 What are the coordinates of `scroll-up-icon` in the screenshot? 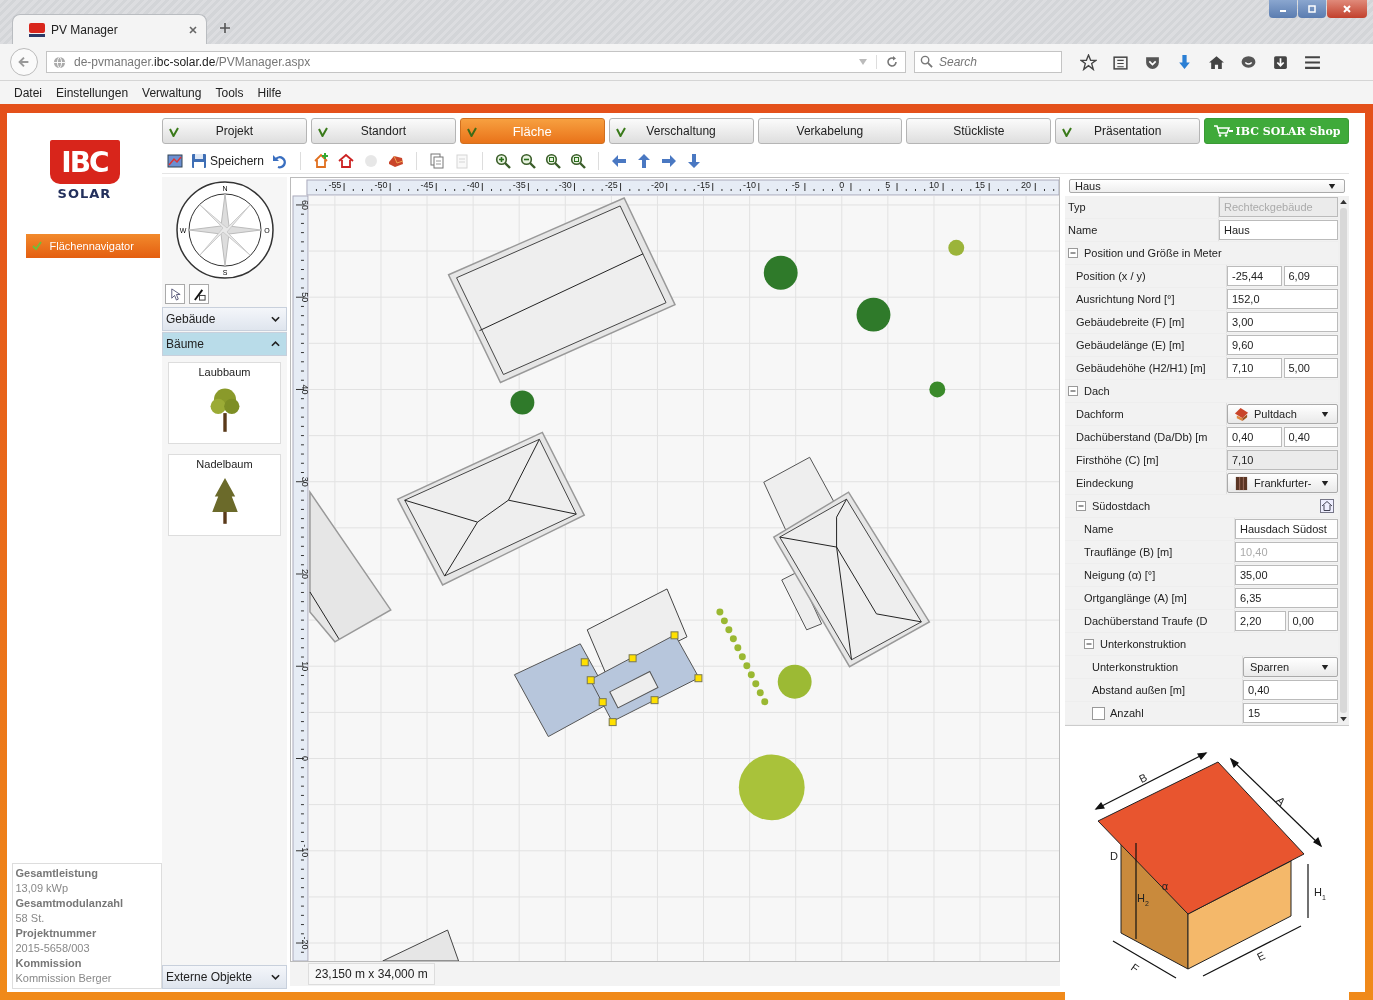 It's located at (1343, 201).